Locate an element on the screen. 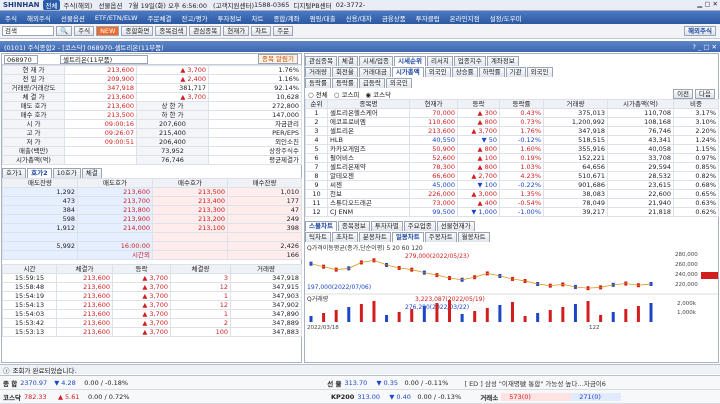 The width and height of the screenshot is (720, 404). tab-tabs1-0: 관심종목 is located at coordinates (321, 60).